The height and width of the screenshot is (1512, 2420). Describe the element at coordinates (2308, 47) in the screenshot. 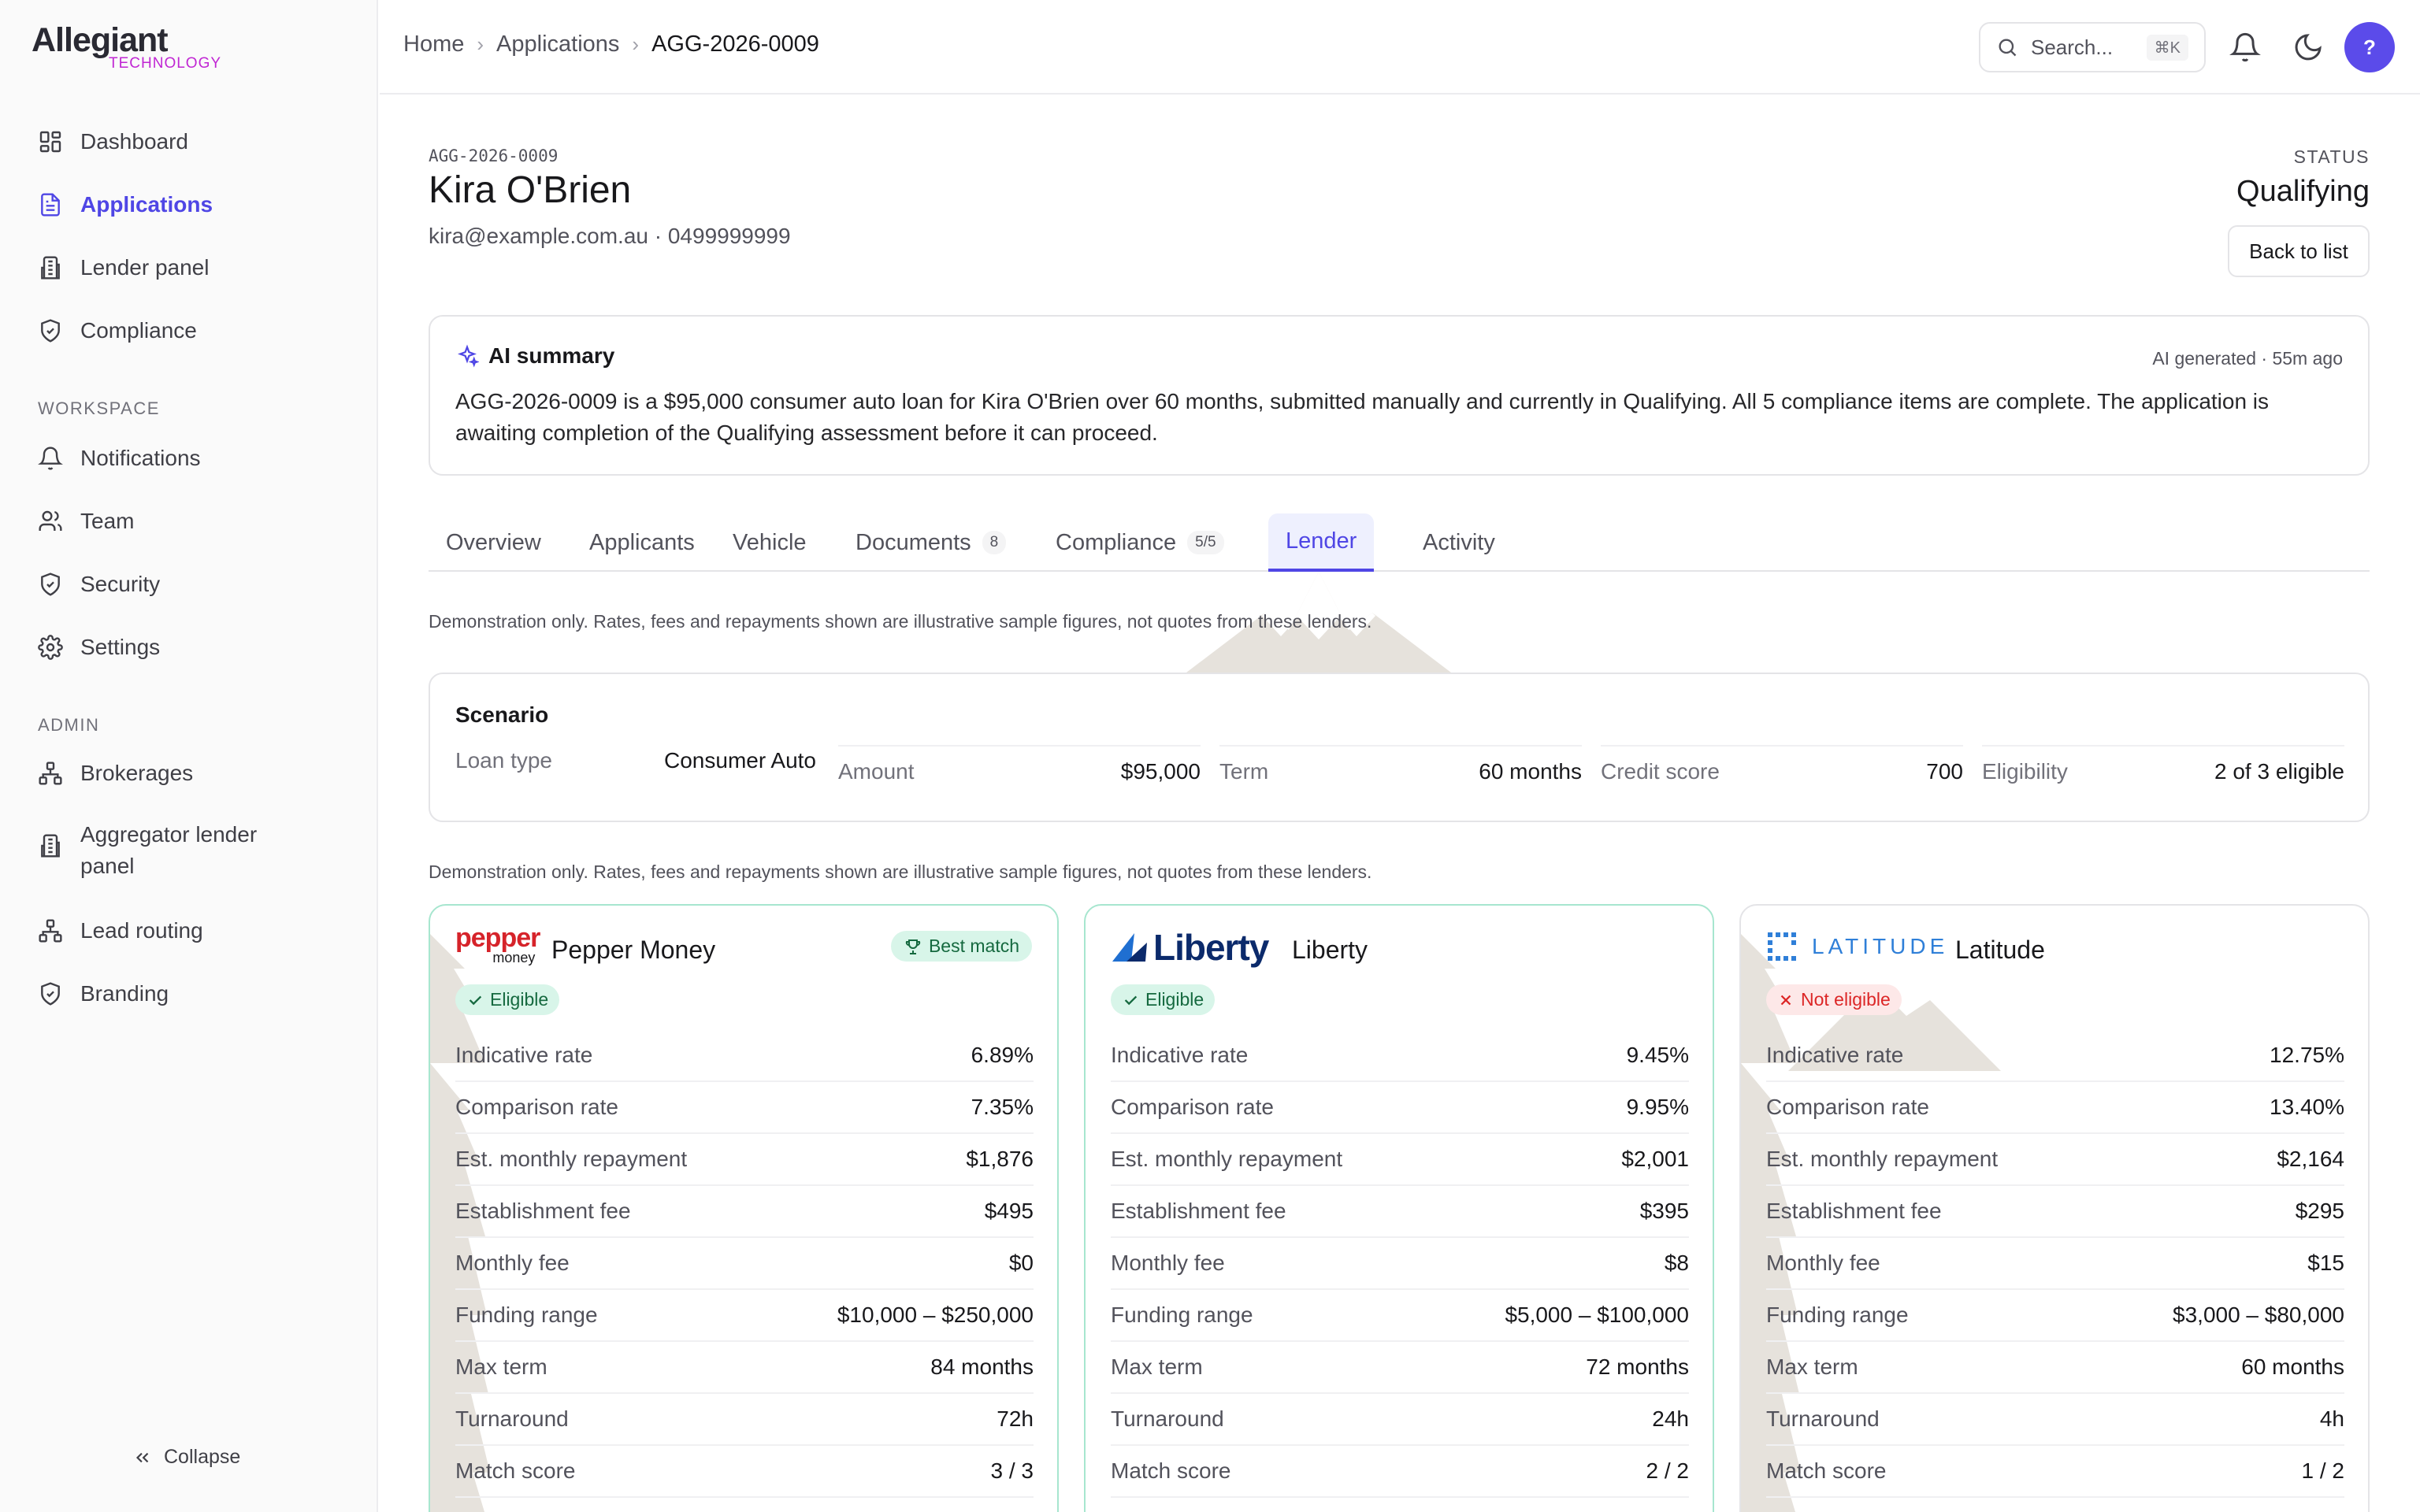

I see `moon-icon` at that location.